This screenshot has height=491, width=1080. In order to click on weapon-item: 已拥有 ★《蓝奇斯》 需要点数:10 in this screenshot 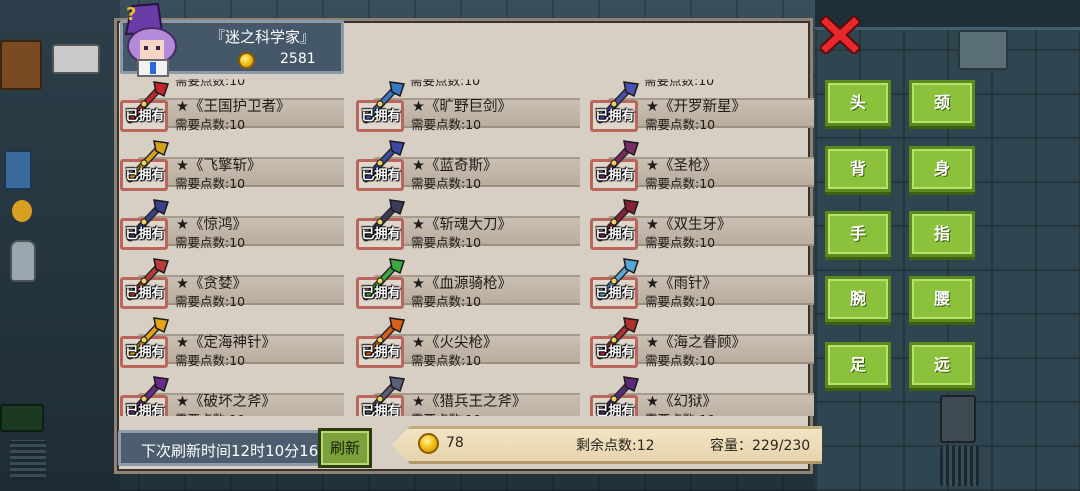, I will do `click(467, 164)`.